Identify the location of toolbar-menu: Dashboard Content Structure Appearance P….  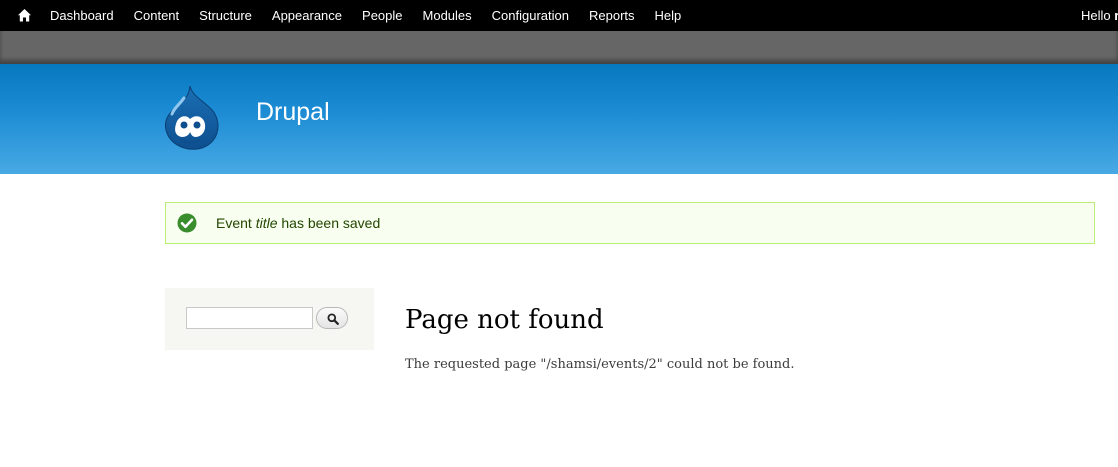
(365, 15).